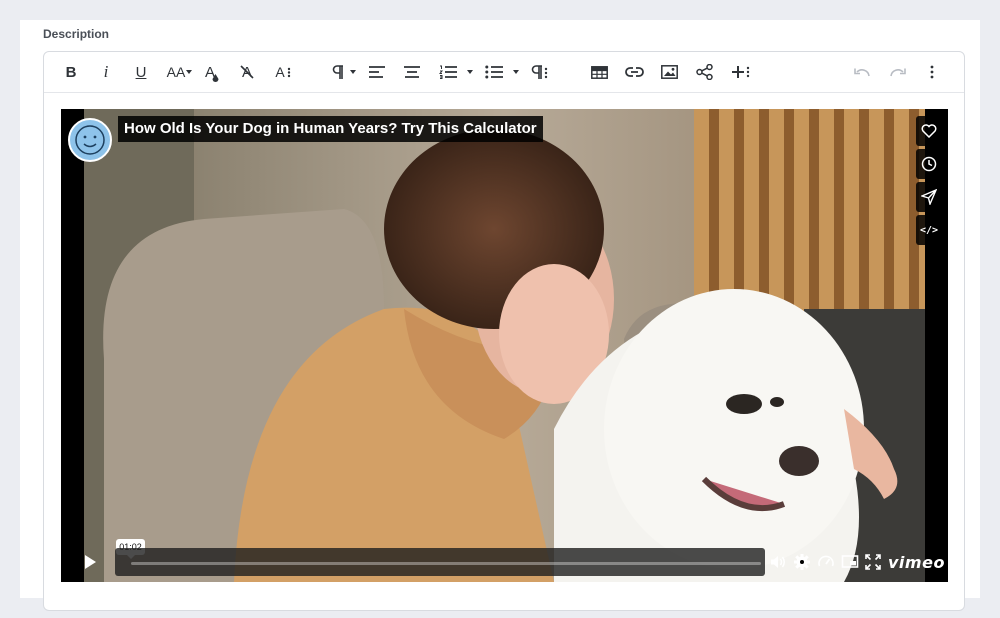 Image resolution: width=1000 pixels, height=618 pixels. I want to click on fullscreen-icon, so click(873, 562).